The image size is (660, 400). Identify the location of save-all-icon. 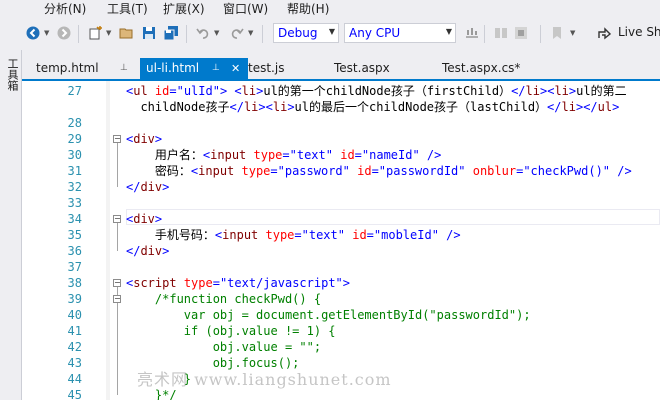
(171, 33).